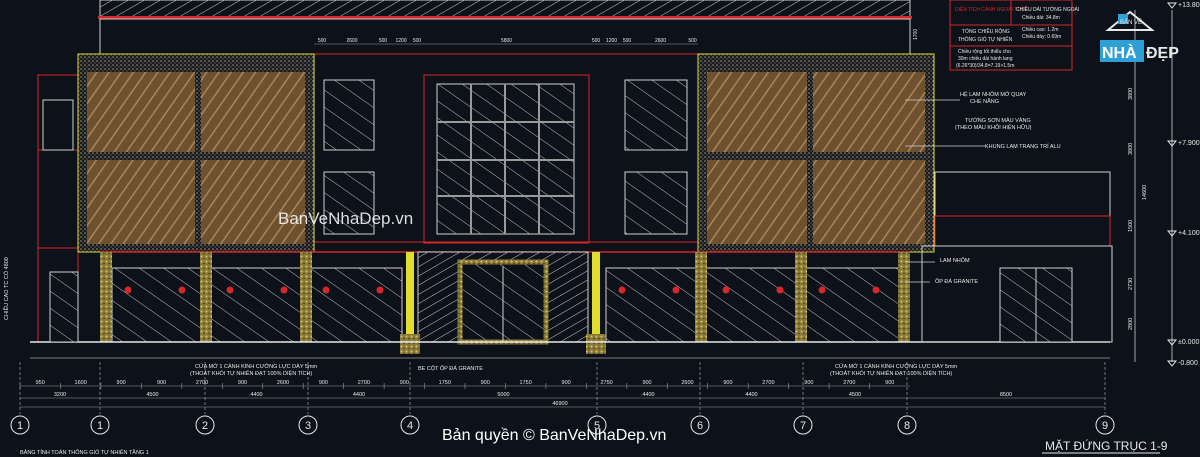 This screenshot has width=1200, height=457. What do you see at coordinates (660, 41) in the screenshot?
I see `dim-top-label-10: 2600` at bounding box center [660, 41].